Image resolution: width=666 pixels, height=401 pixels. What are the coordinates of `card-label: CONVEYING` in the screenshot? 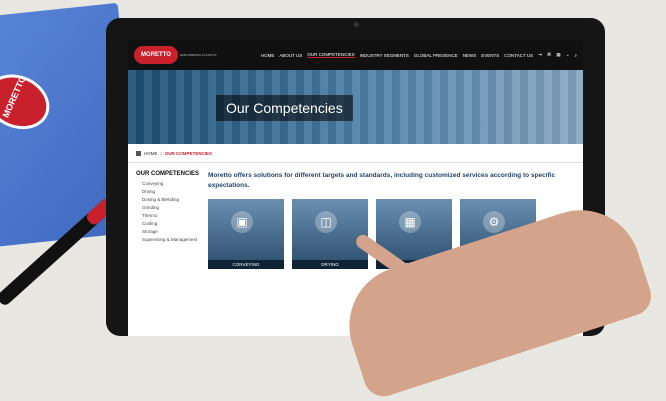 It's located at (246, 264).